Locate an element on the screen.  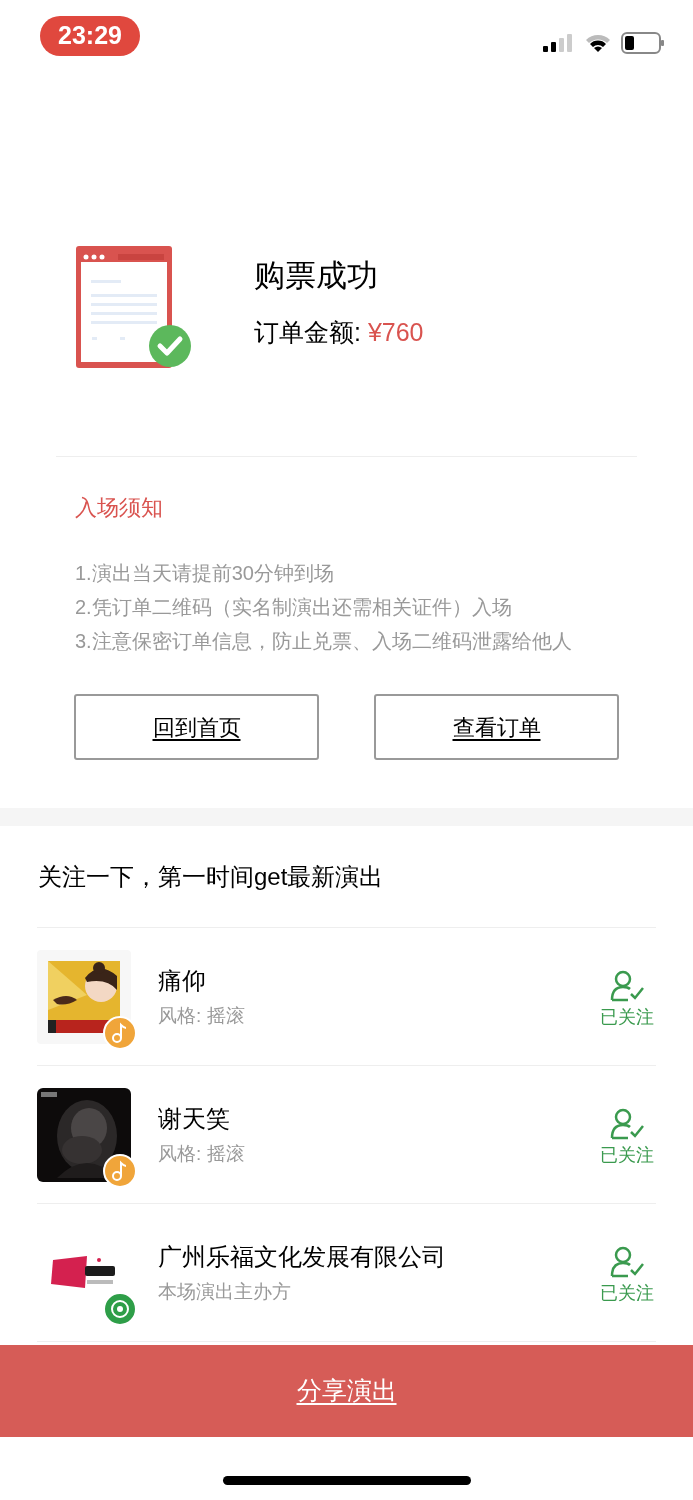
notice-line: 3.注意保密订单信息，防止兑票、入场二维码泄露给他人 is located at coordinates (324, 641).